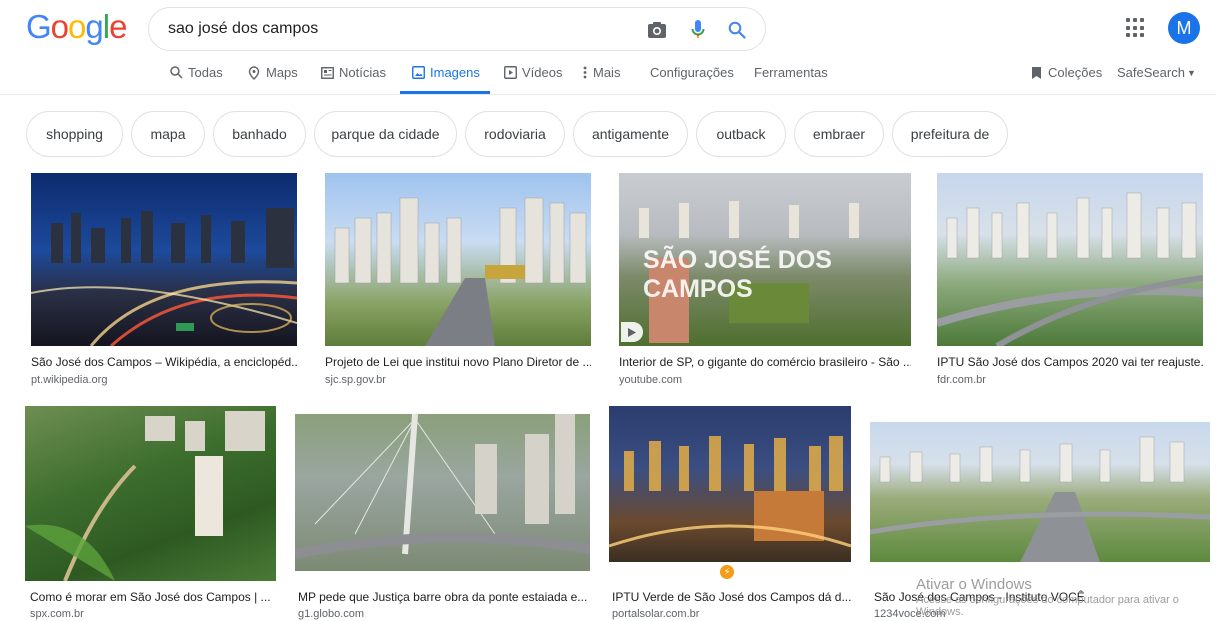 Image resolution: width=1216 pixels, height=621 pixels. What do you see at coordinates (698, 30) in the screenshot?
I see `microphone-icon` at bounding box center [698, 30].